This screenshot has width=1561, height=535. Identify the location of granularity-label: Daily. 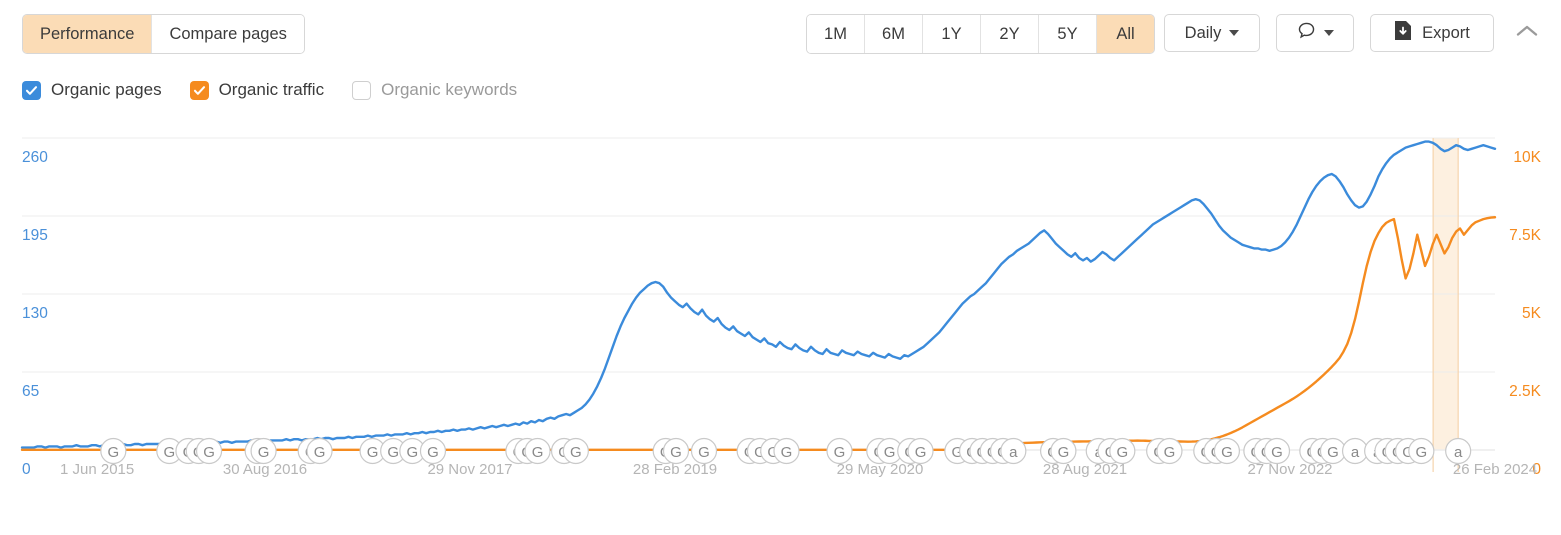
(1203, 32).